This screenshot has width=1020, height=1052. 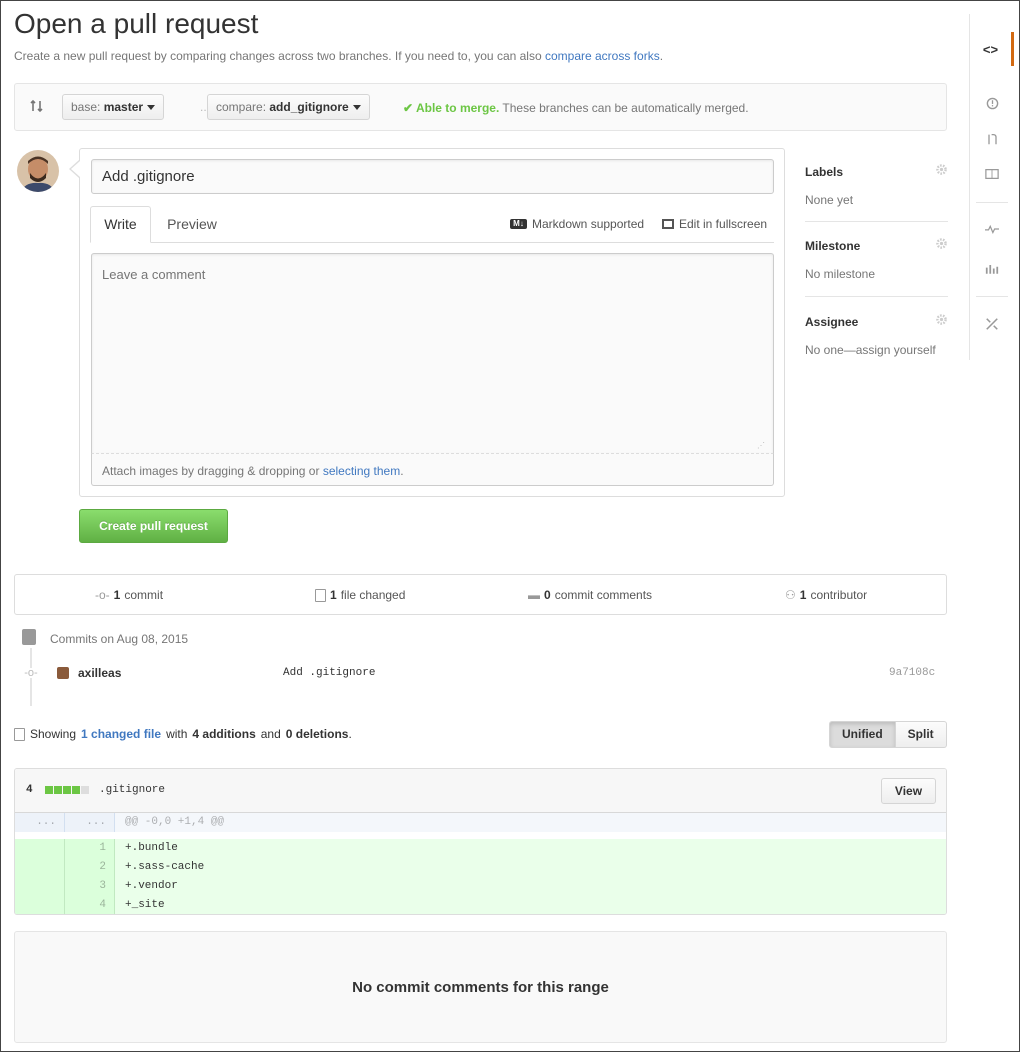 What do you see at coordinates (602, 56) in the screenshot?
I see `compare-across-forks-link: compare across forks` at bounding box center [602, 56].